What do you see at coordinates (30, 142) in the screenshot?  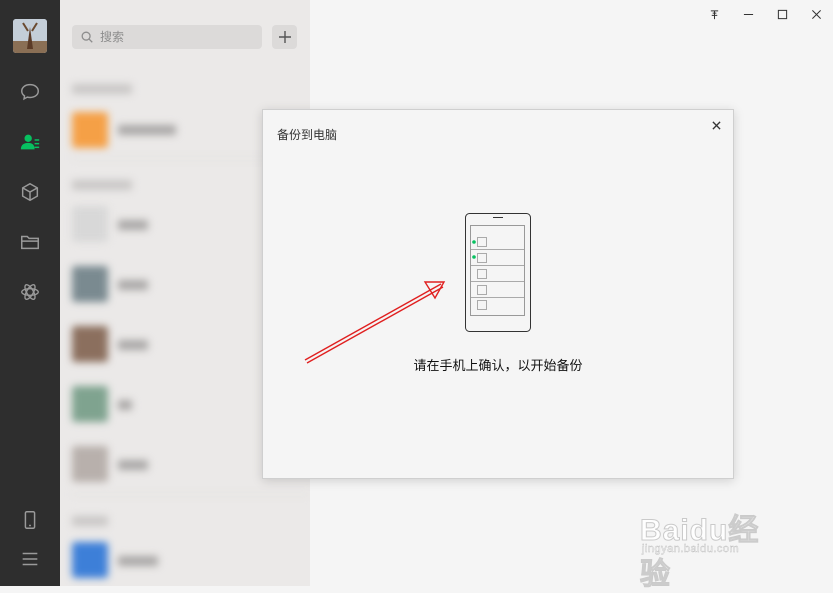 I see `contacts-icon` at bounding box center [30, 142].